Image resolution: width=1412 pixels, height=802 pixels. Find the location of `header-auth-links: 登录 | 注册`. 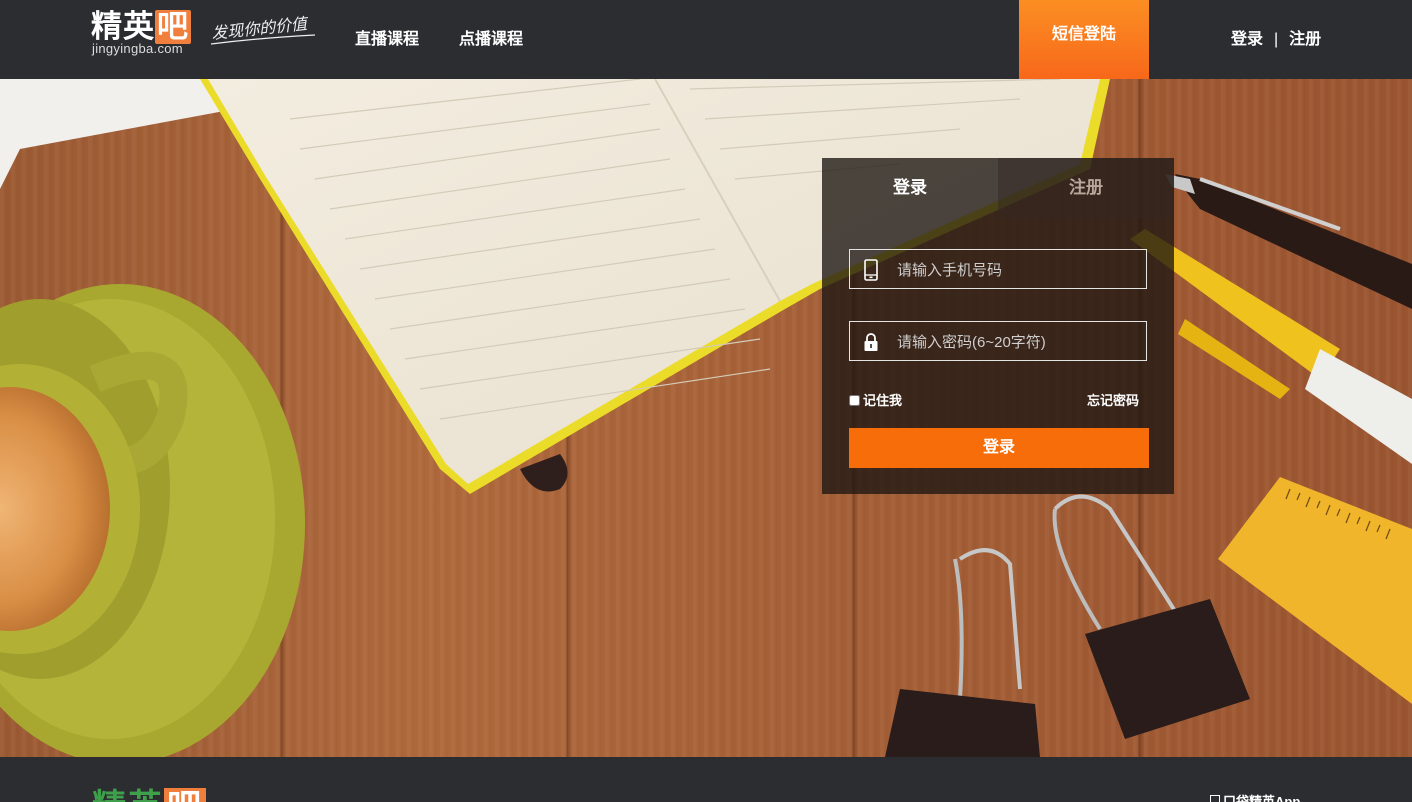

header-auth-links: 登录 | 注册 is located at coordinates (1276, 37).